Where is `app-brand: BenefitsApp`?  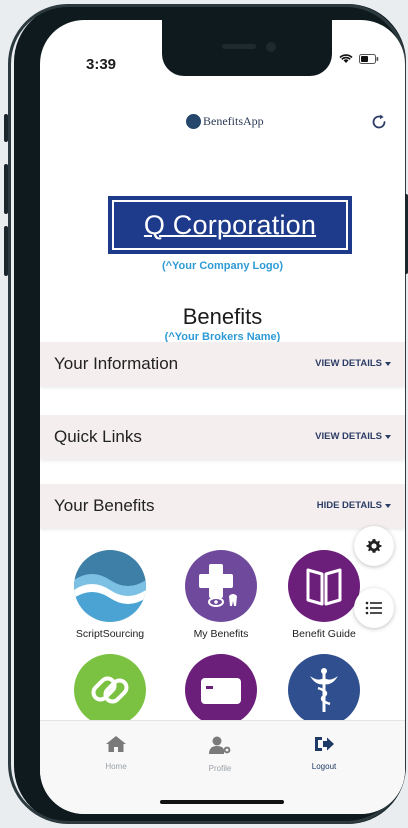
app-brand: BenefitsApp is located at coordinates (225, 121).